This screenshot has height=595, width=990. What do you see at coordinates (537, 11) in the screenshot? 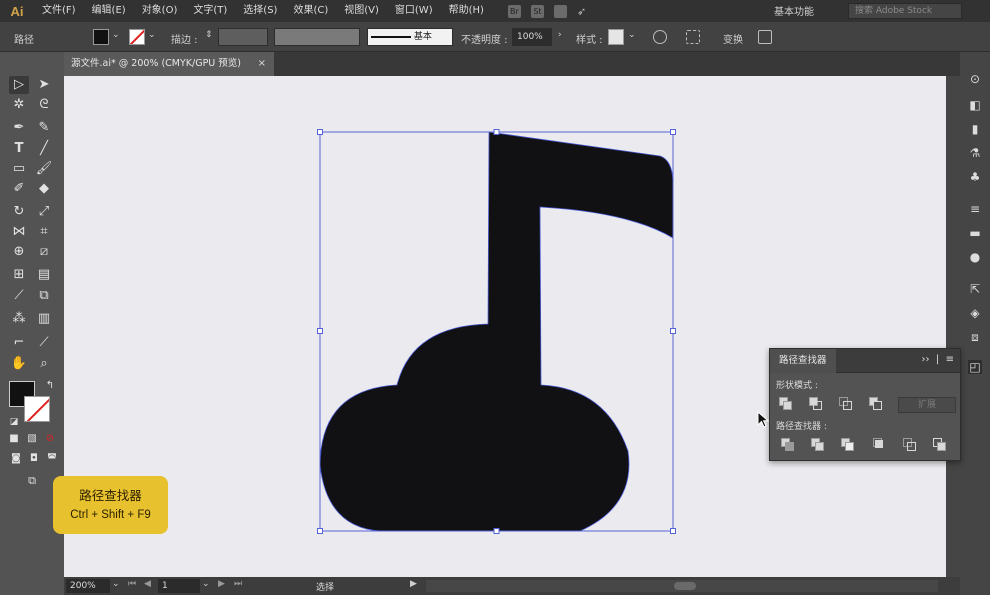
I see `stock-icon: St` at bounding box center [537, 11].